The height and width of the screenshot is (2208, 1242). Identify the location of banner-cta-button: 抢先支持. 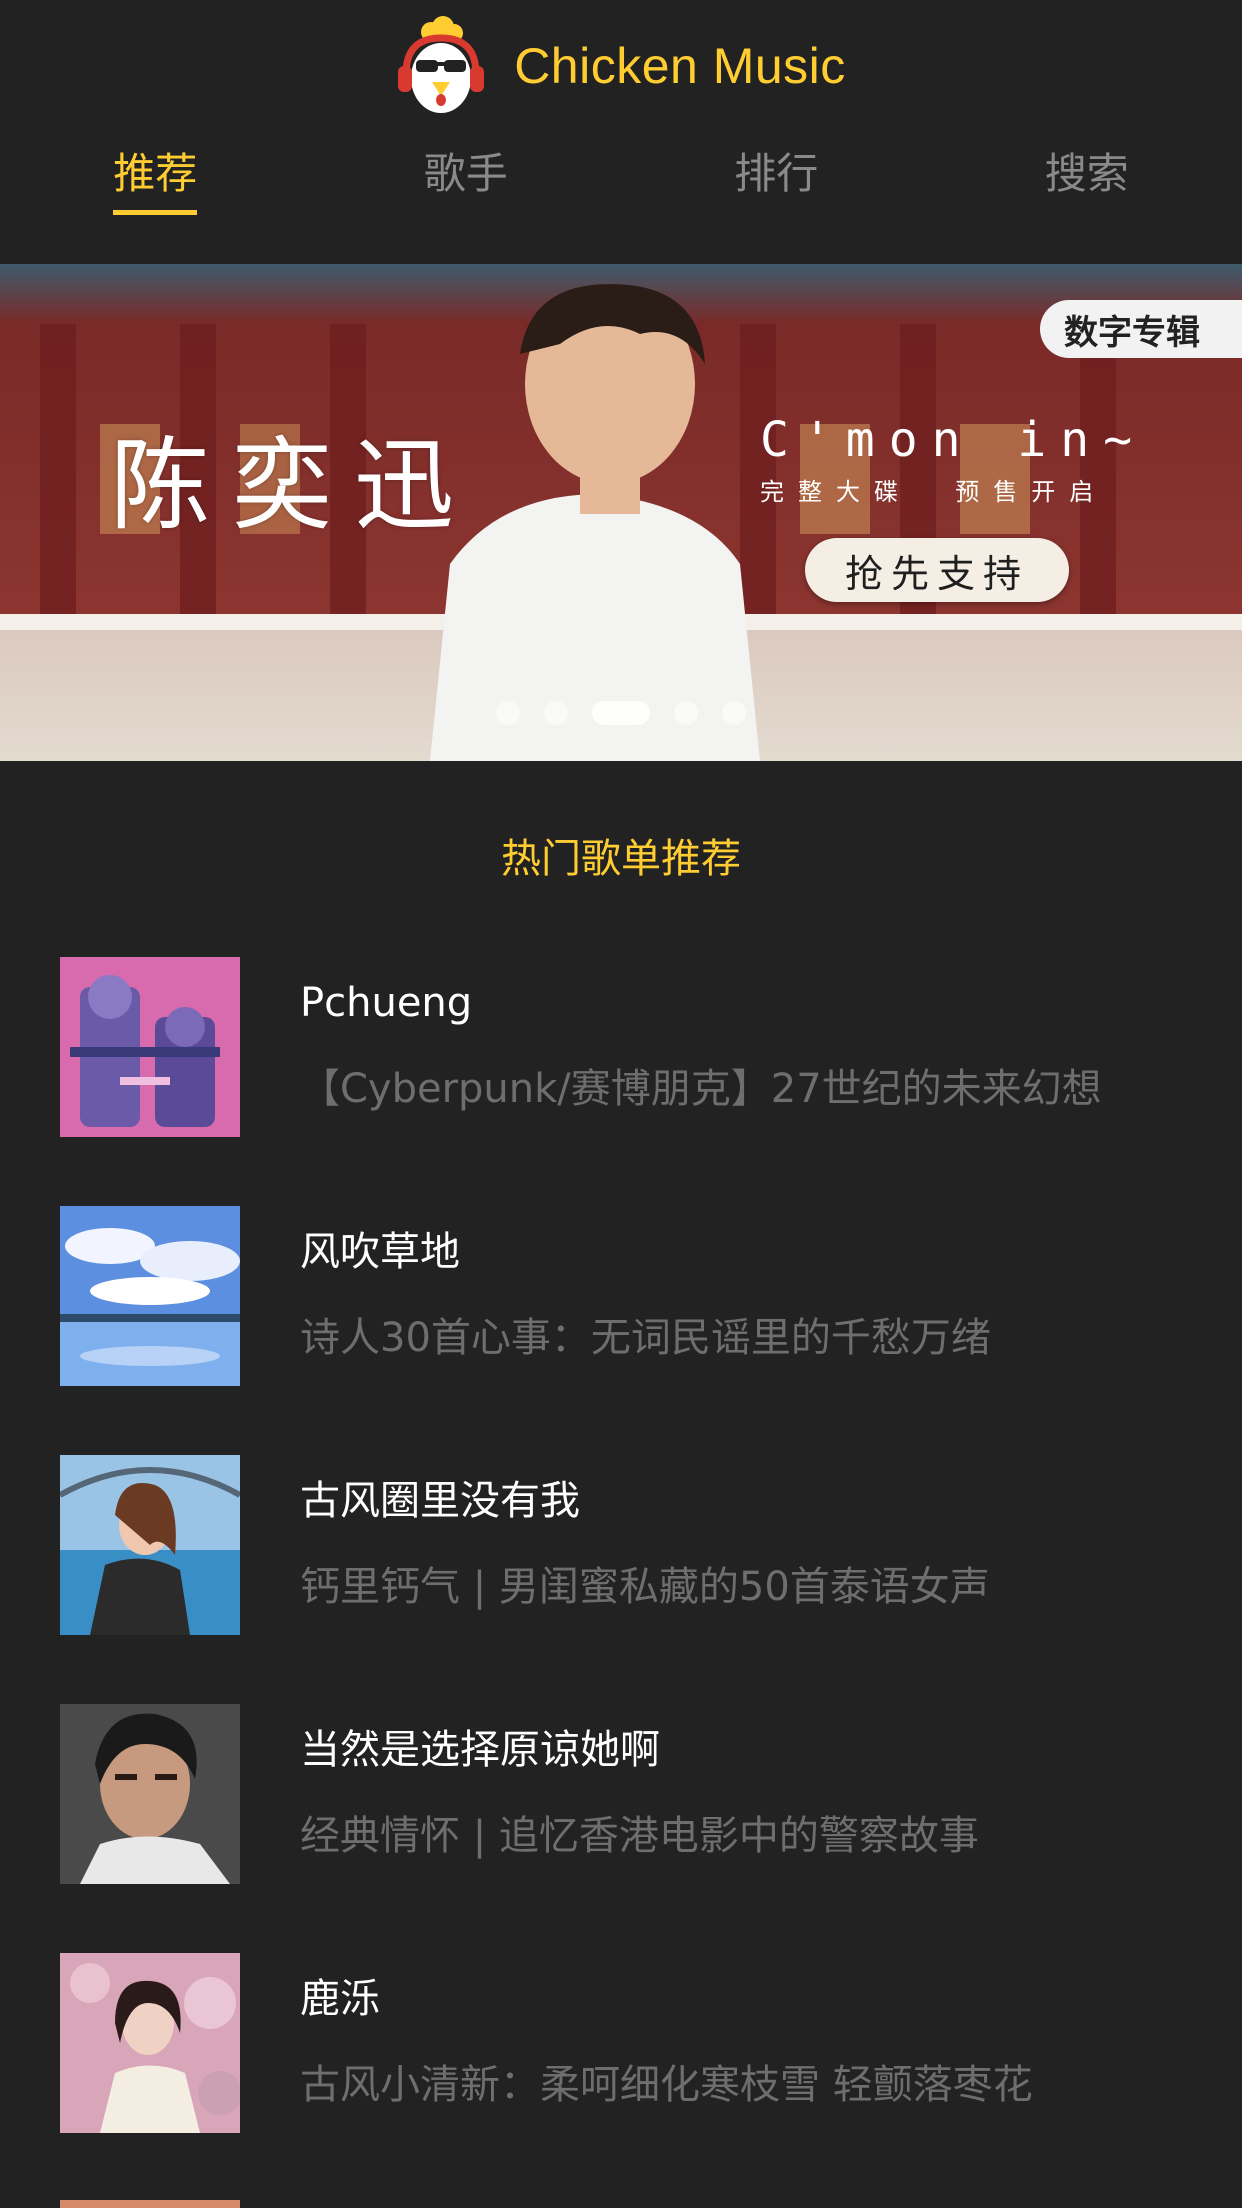
(937, 570).